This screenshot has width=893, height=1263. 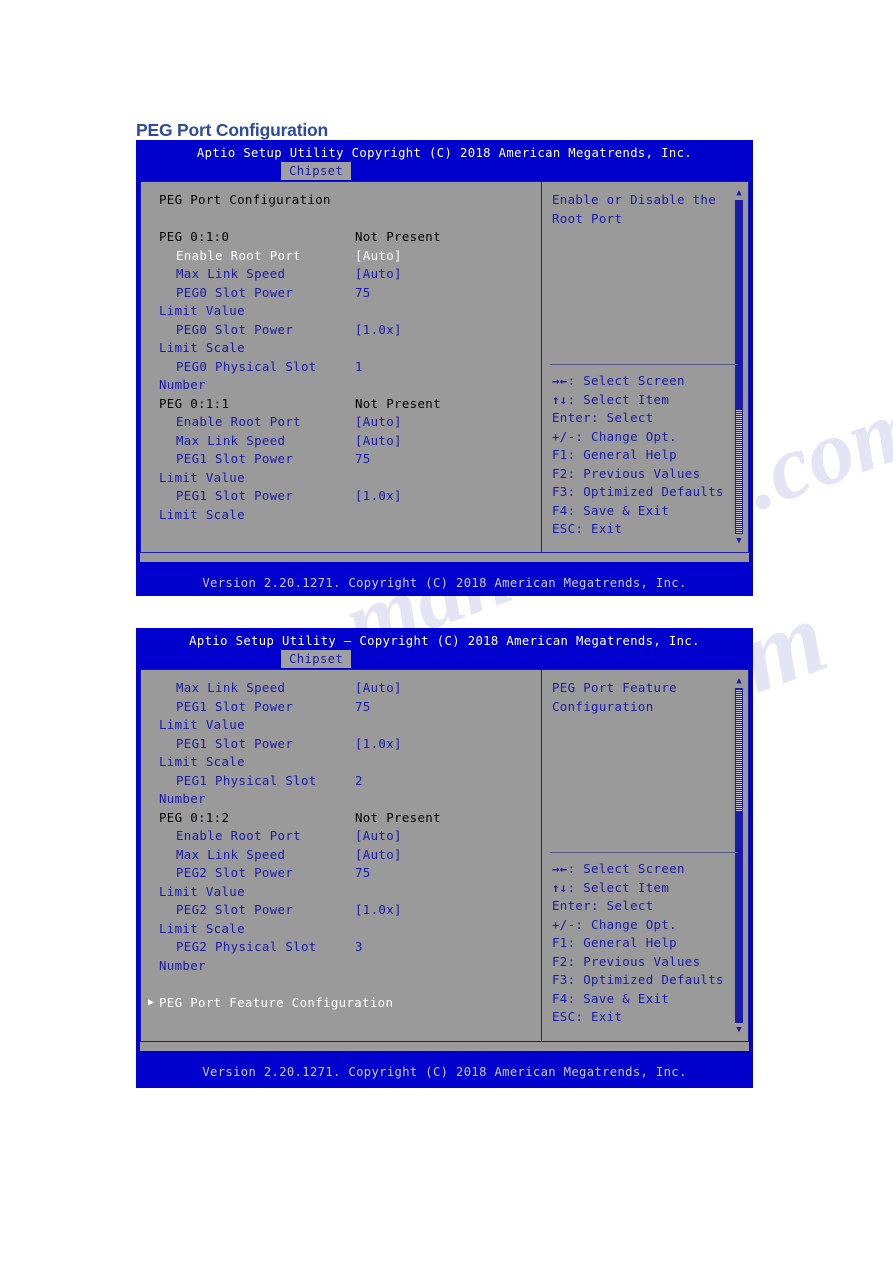 What do you see at coordinates (614, 687) in the screenshot?
I see `help-line: PEG Port Feature` at bounding box center [614, 687].